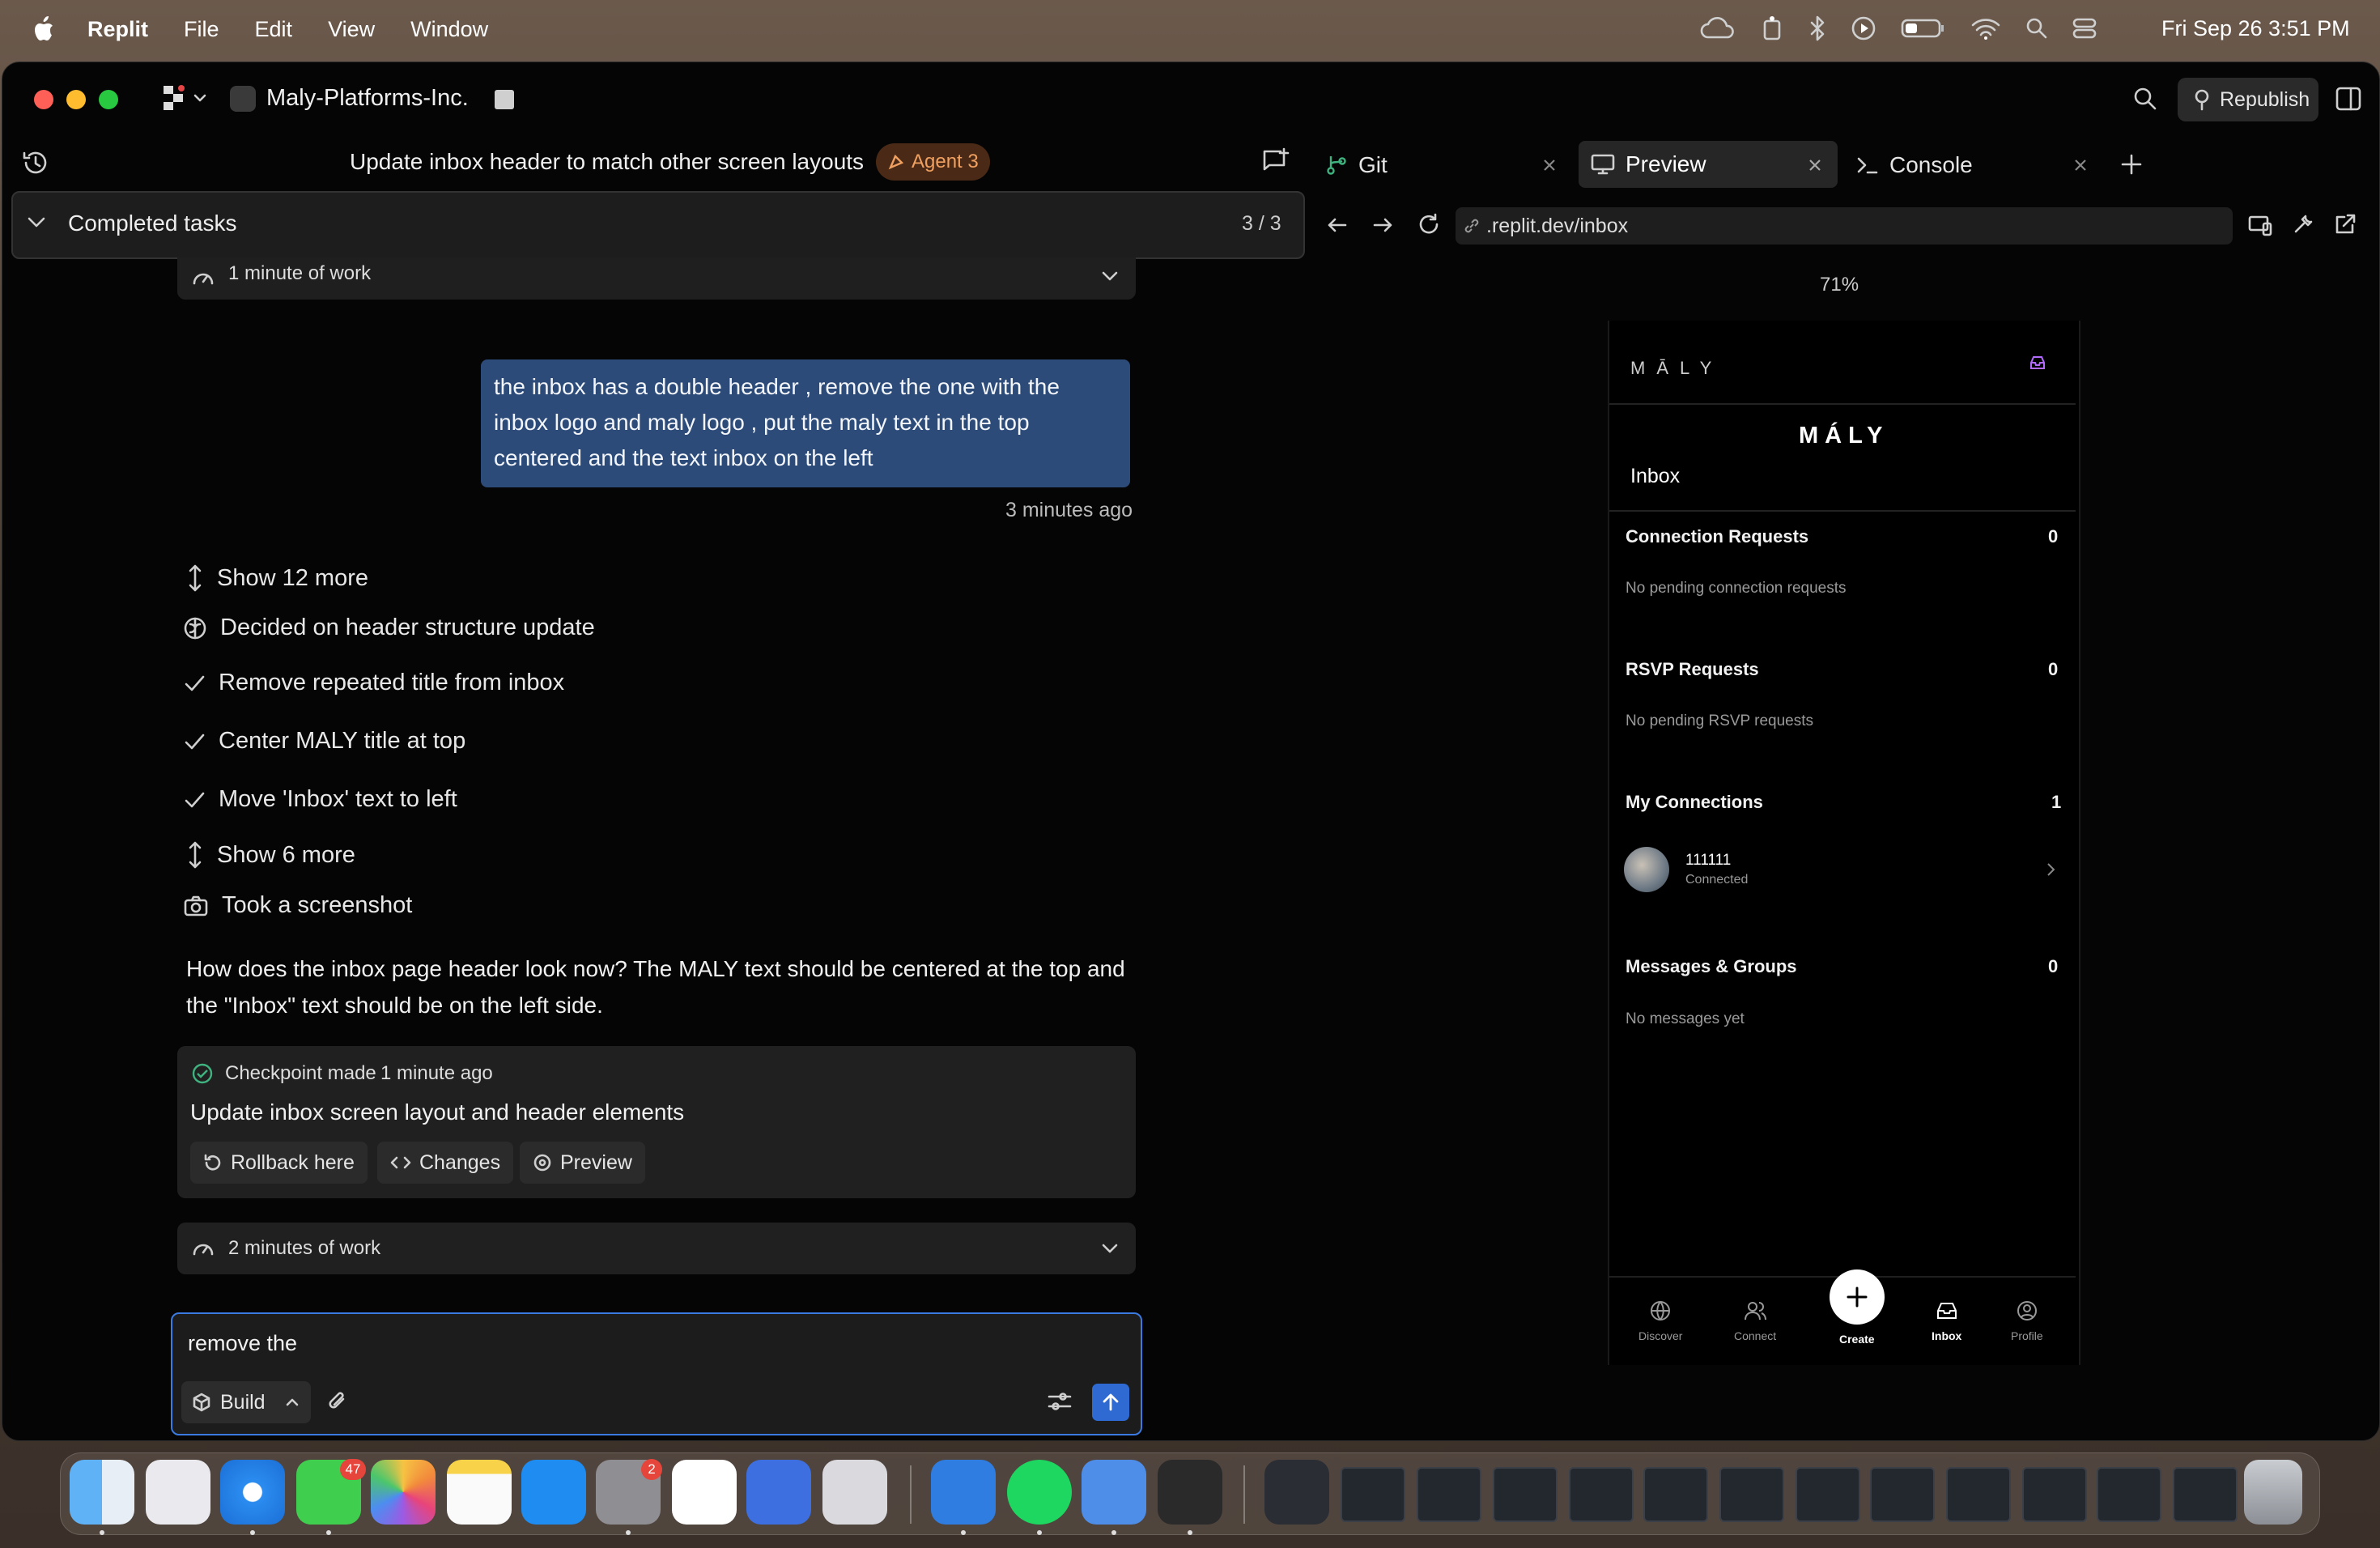 Image resolution: width=2380 pixels, height=1548 pixels. I want to click on launchpad-icon, so click(178, 1493).